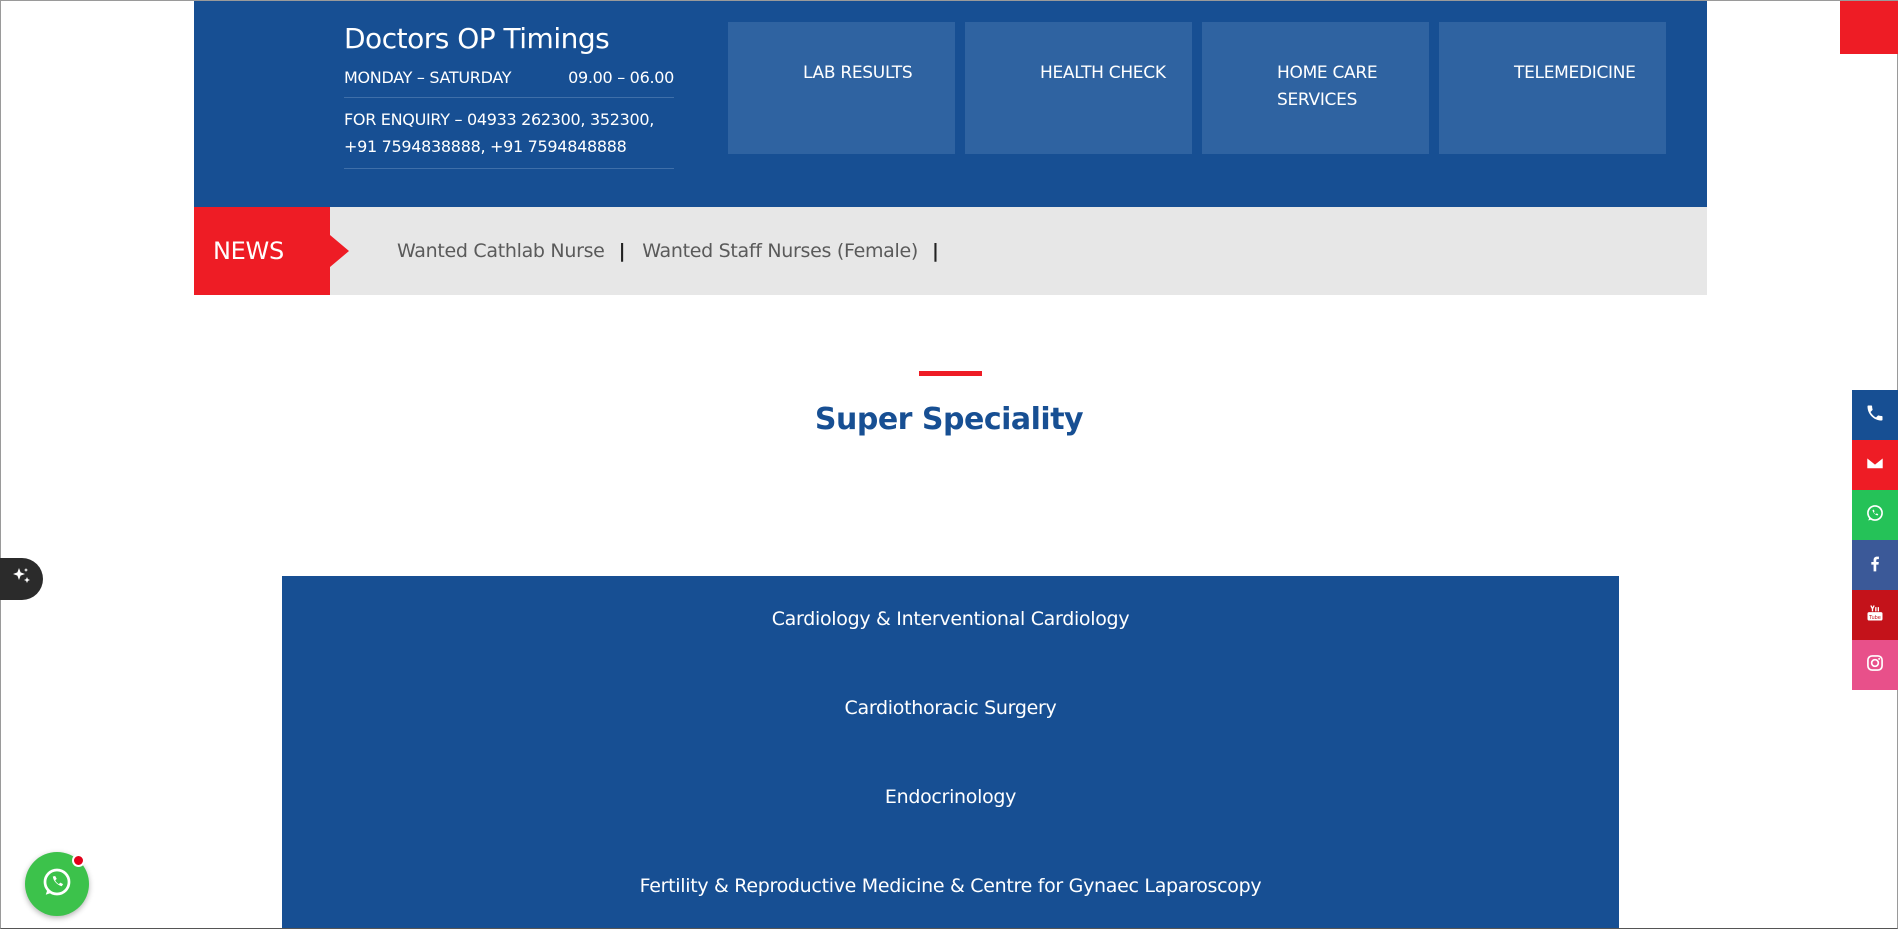 The width and height of the screenshot is (1898, 929). Describe the element at coordinates (1078, 88) in the screenshot. I see `quick-link-health-check: HEALTH CHECK` at that location.